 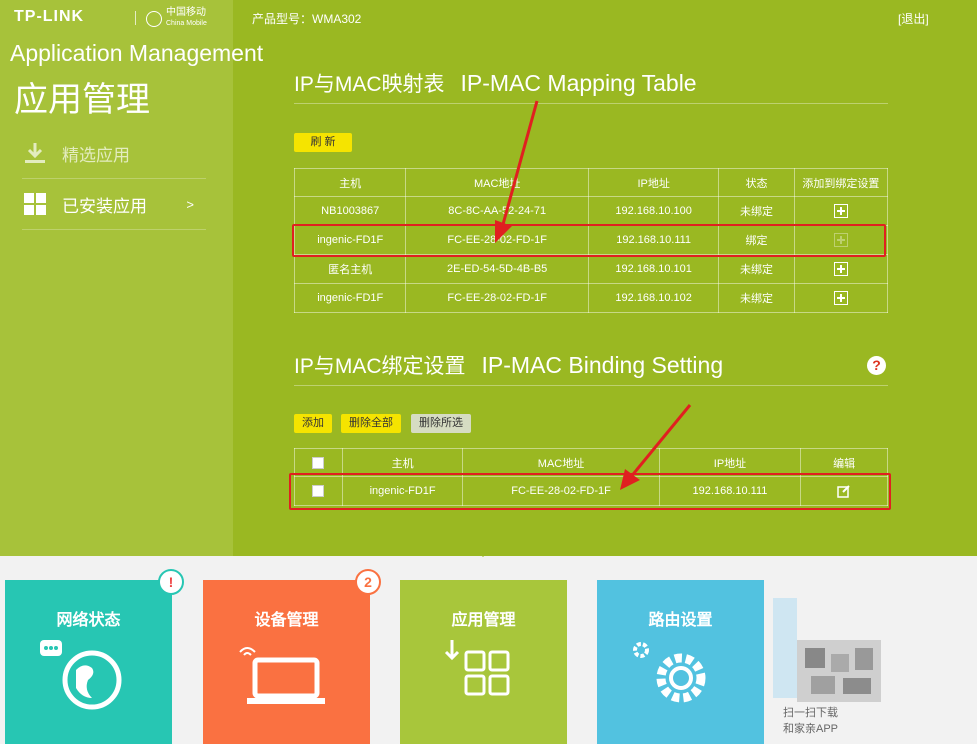 I want to click on qr-caption-1: 扫一扫下载, so click(x=810, y=713).